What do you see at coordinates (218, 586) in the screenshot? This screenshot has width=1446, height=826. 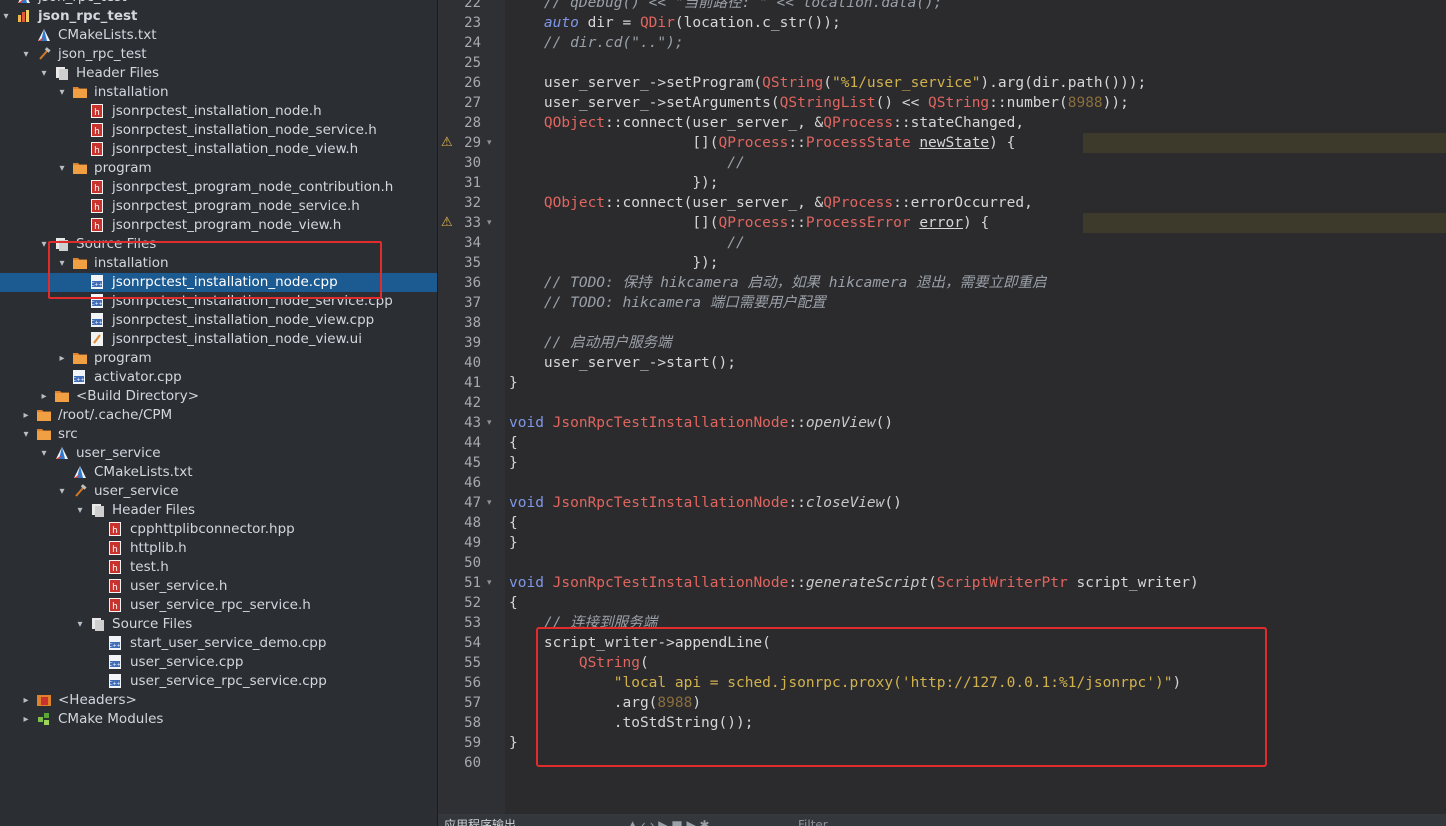 I see `tree-item: h user_service.h` at bounding box center [218, 586].